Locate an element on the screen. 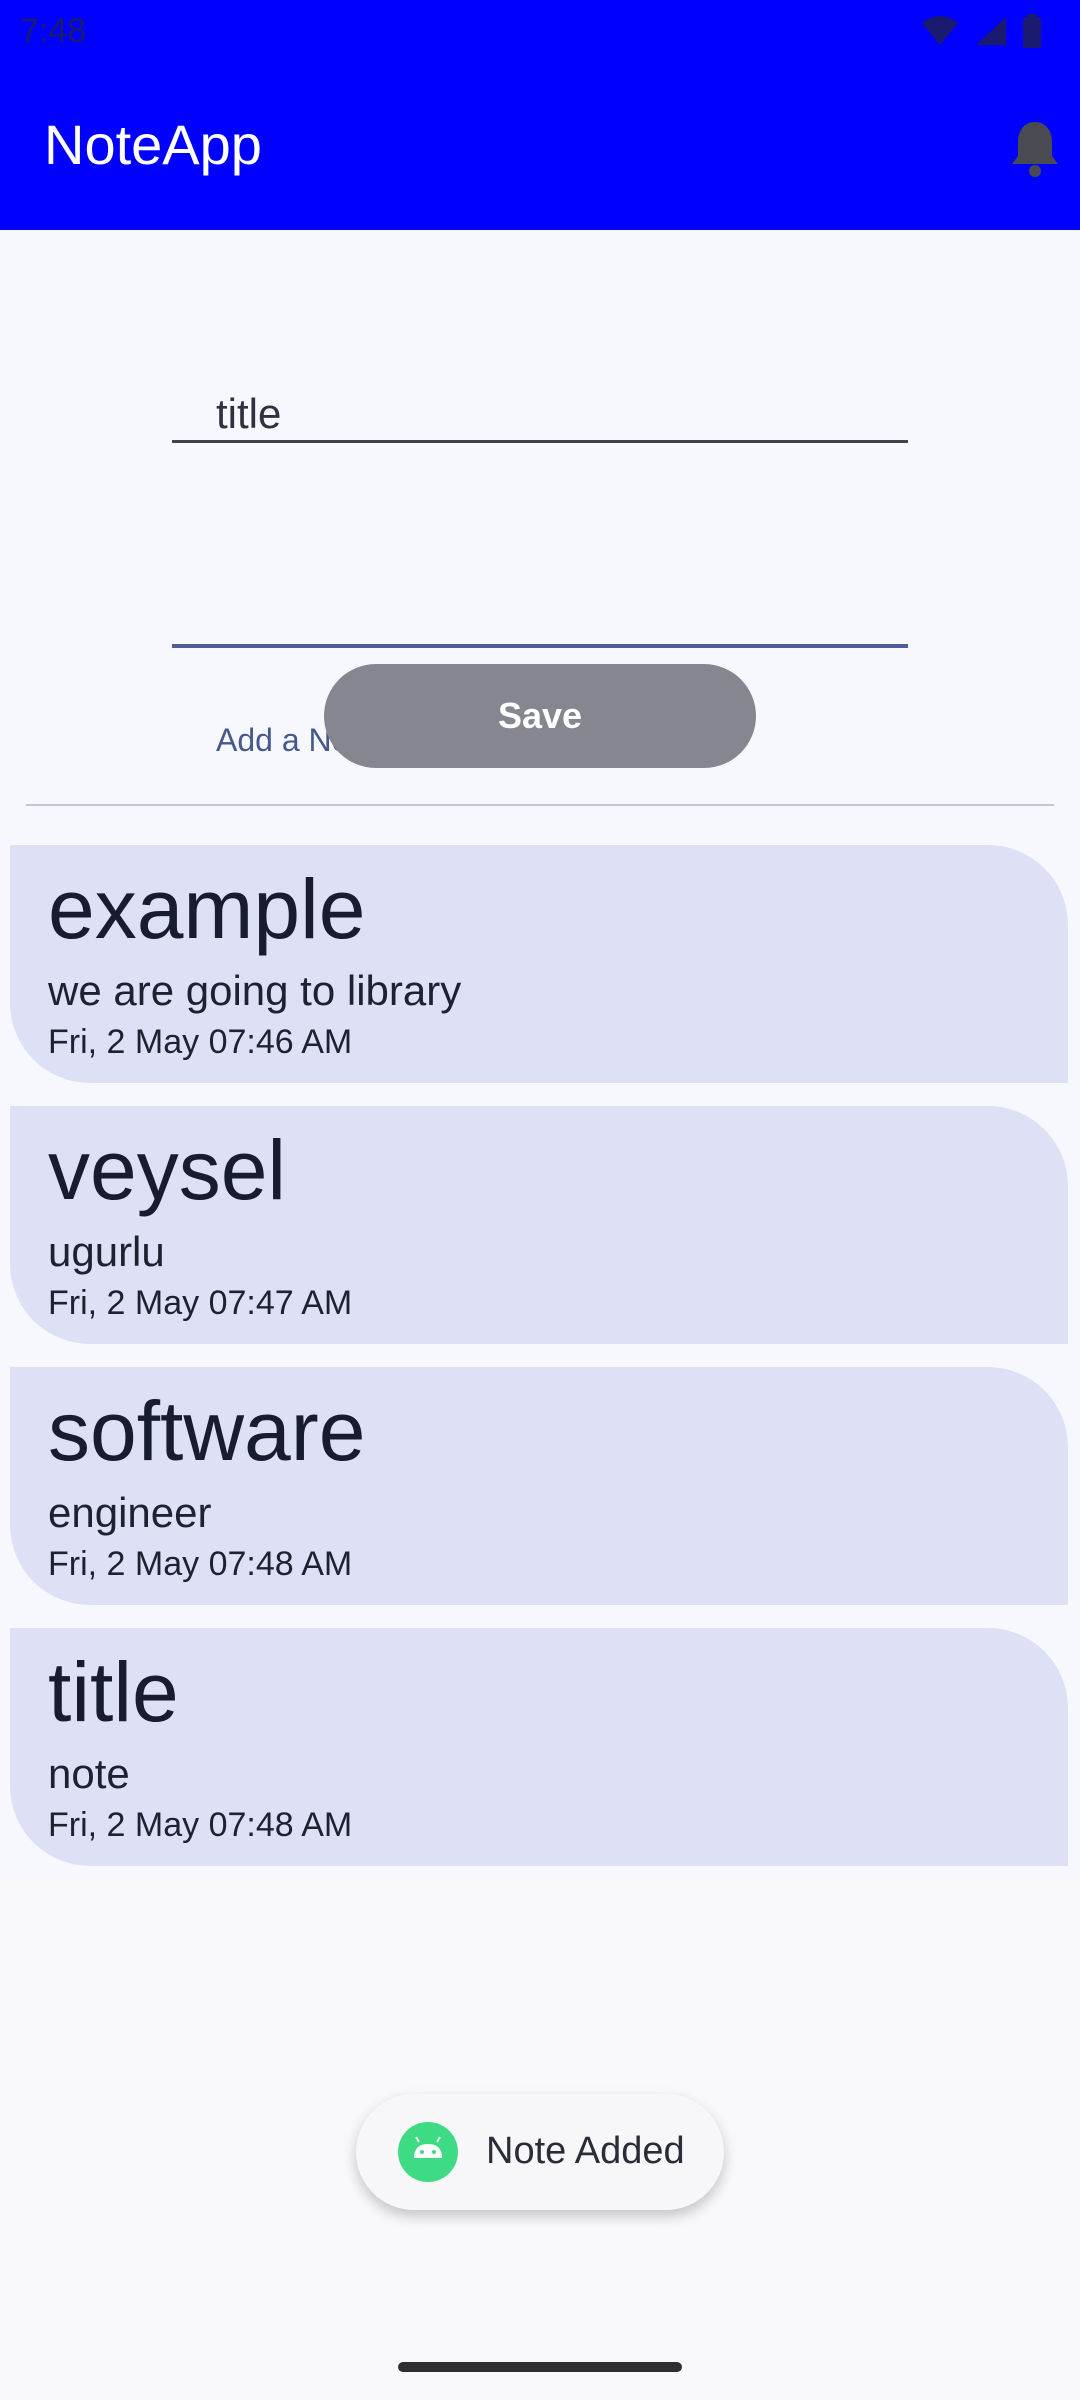  status-icons is located at coordinates (981, 31).